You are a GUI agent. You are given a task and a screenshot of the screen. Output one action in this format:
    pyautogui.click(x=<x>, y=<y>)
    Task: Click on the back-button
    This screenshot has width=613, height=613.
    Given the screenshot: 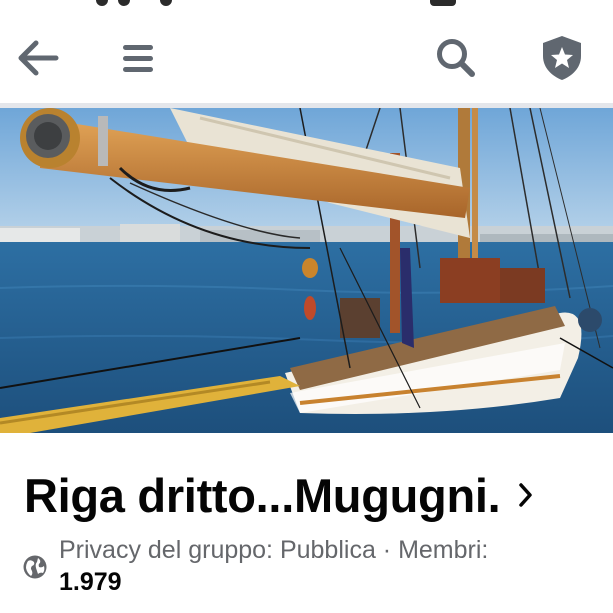 What is the action you would take?
    pyautogui.click(x=38, y=58)
    